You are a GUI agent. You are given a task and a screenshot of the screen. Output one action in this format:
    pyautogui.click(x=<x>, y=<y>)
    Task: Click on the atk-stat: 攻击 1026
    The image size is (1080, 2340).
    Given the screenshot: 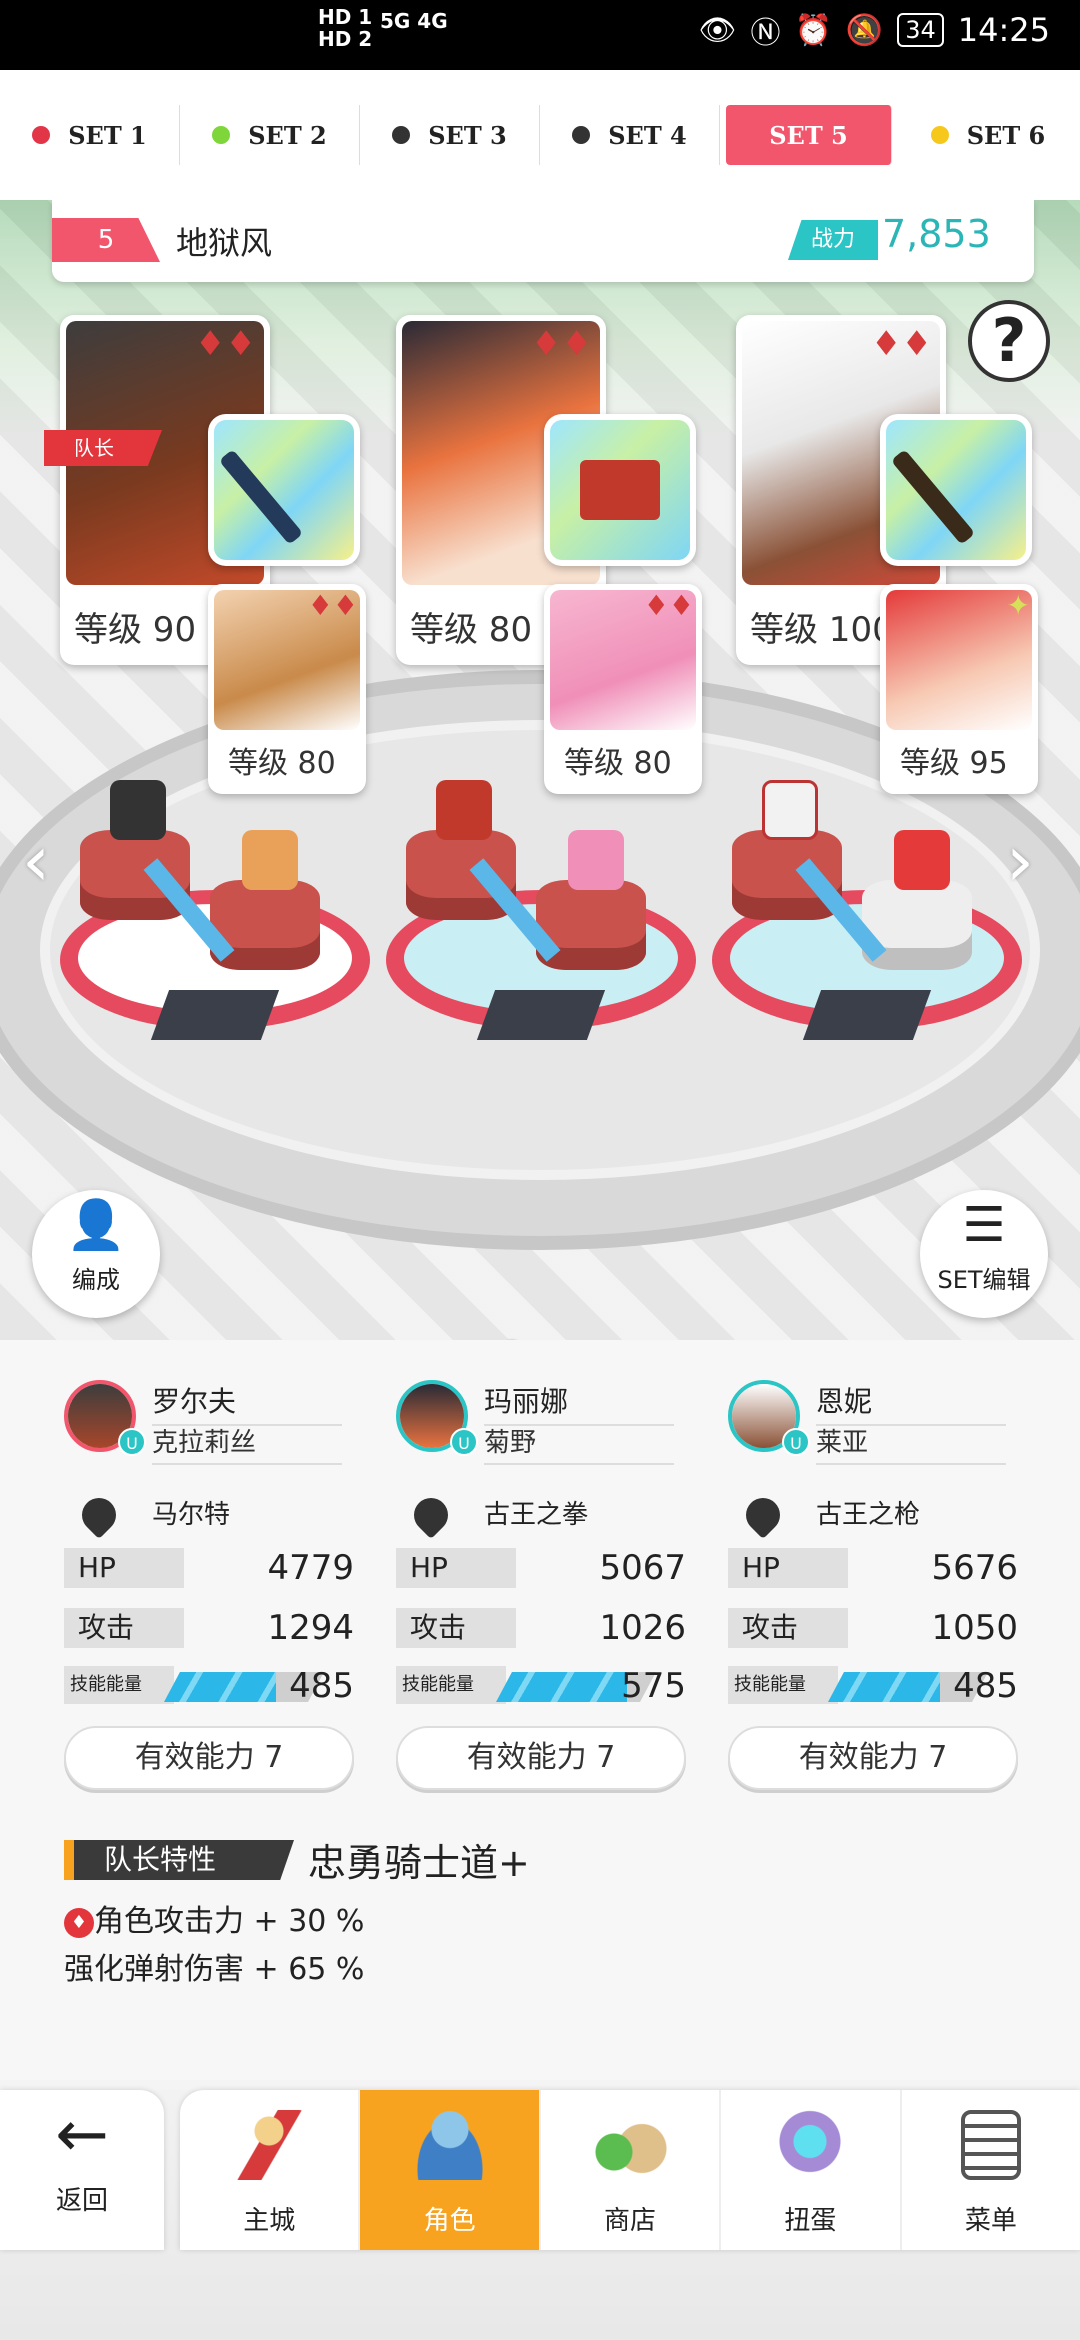 What is the action you would take?
    pyautogui.click(x=541, y=1628)
    